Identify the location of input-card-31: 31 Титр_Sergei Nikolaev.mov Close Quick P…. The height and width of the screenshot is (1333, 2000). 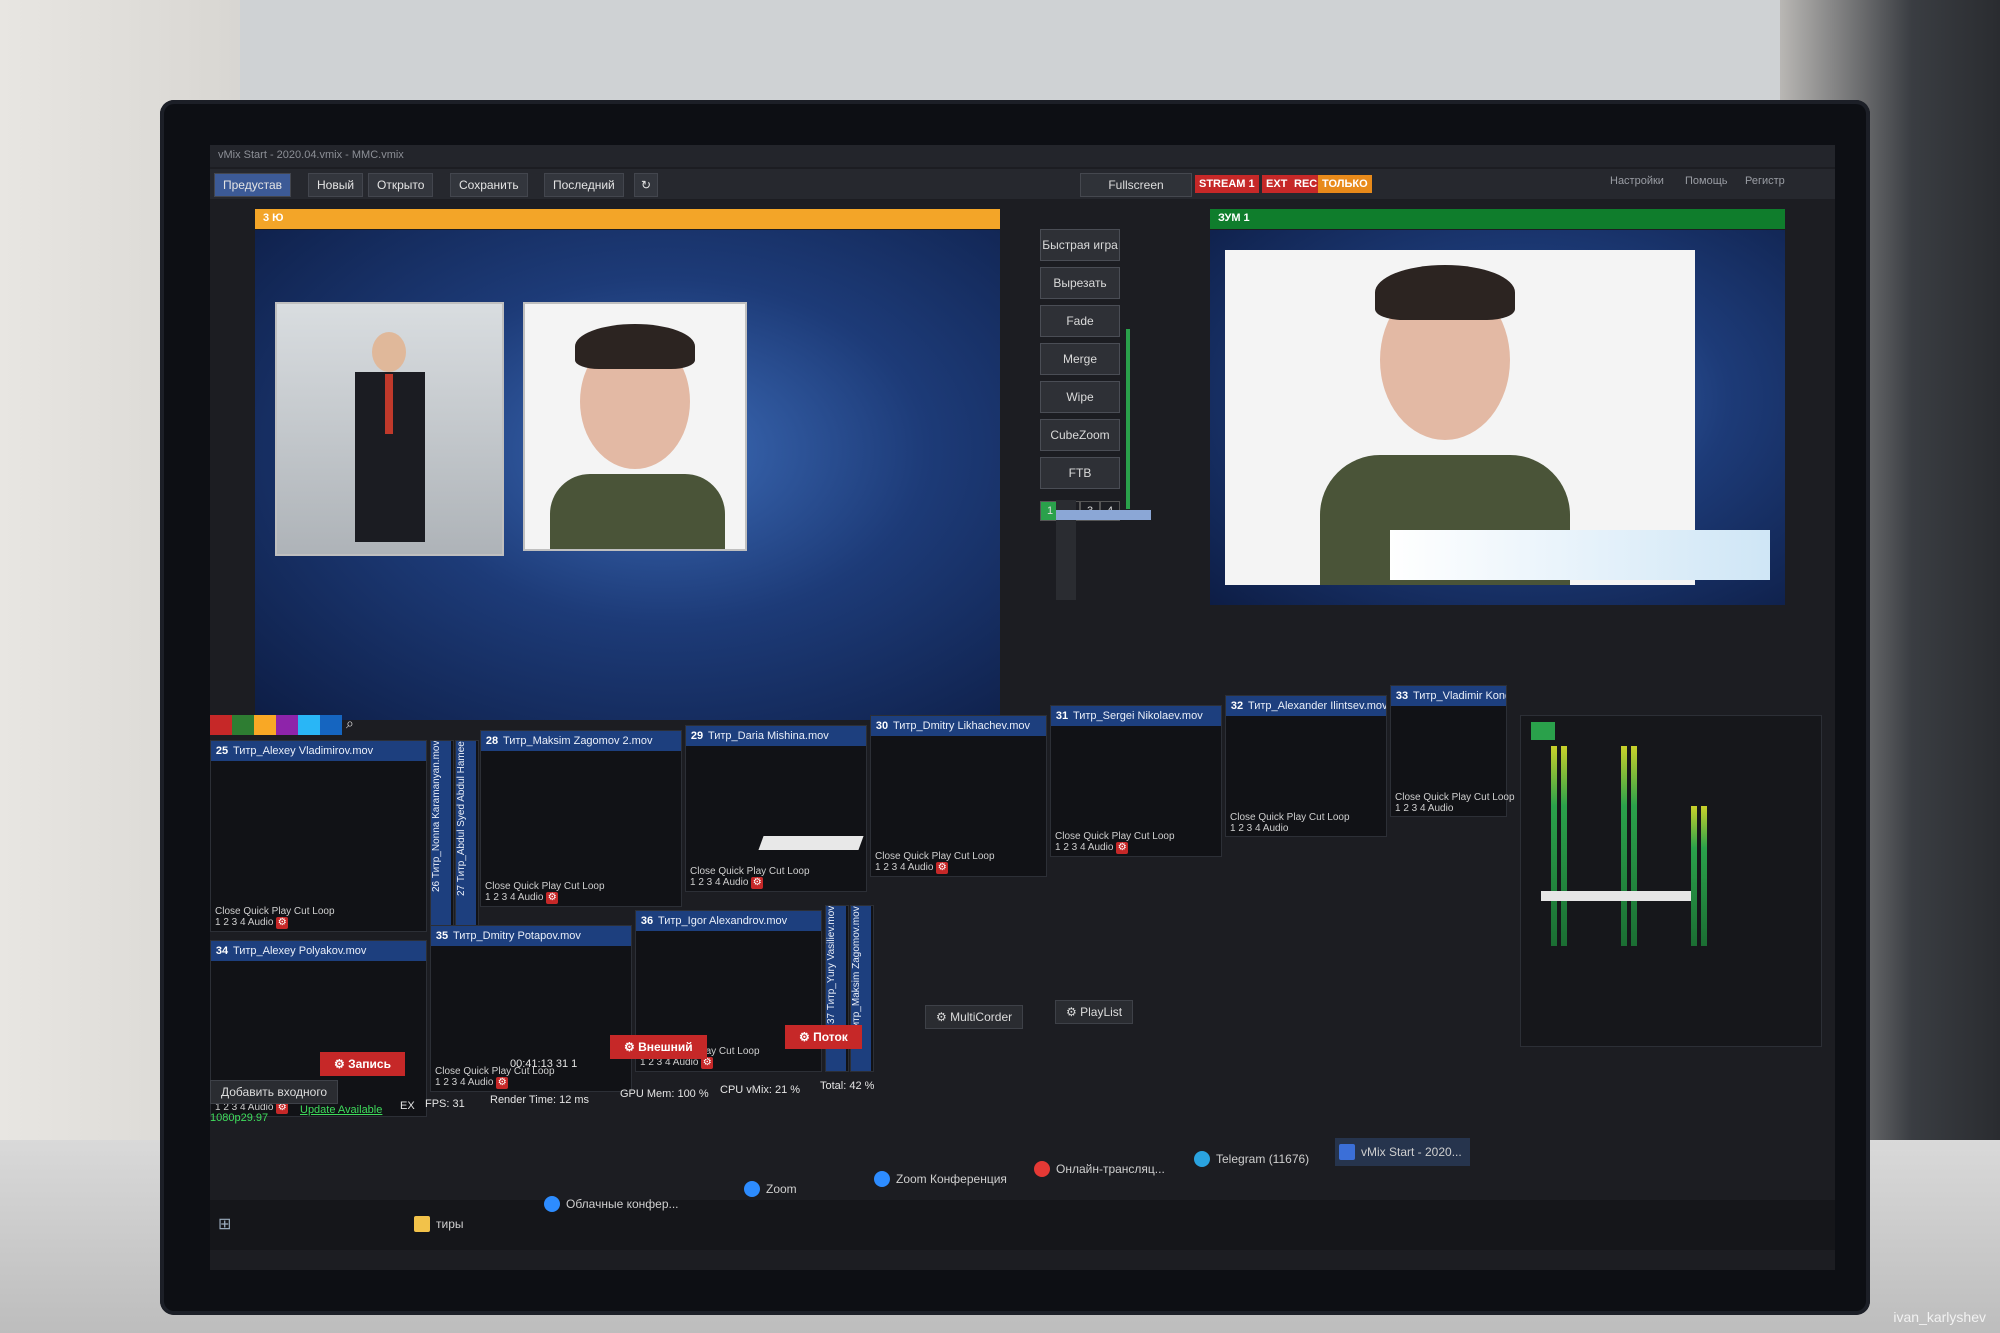
(1136, 781).